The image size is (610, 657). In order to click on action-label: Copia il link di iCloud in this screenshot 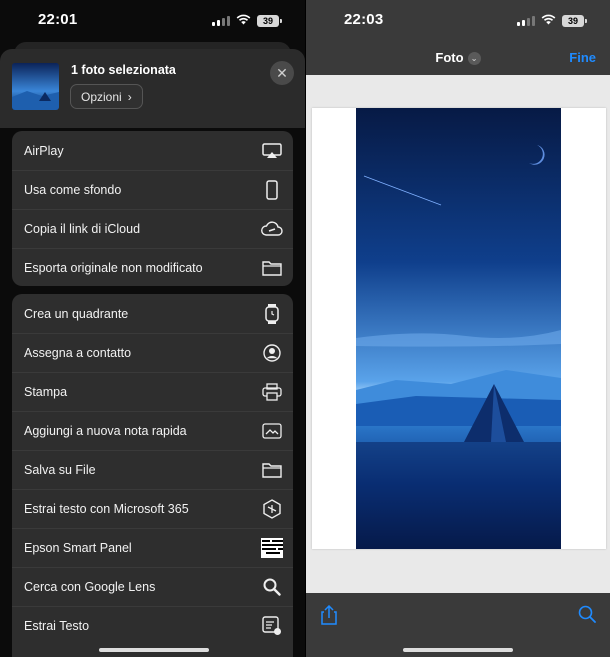, I will do `click(82, 229)`.